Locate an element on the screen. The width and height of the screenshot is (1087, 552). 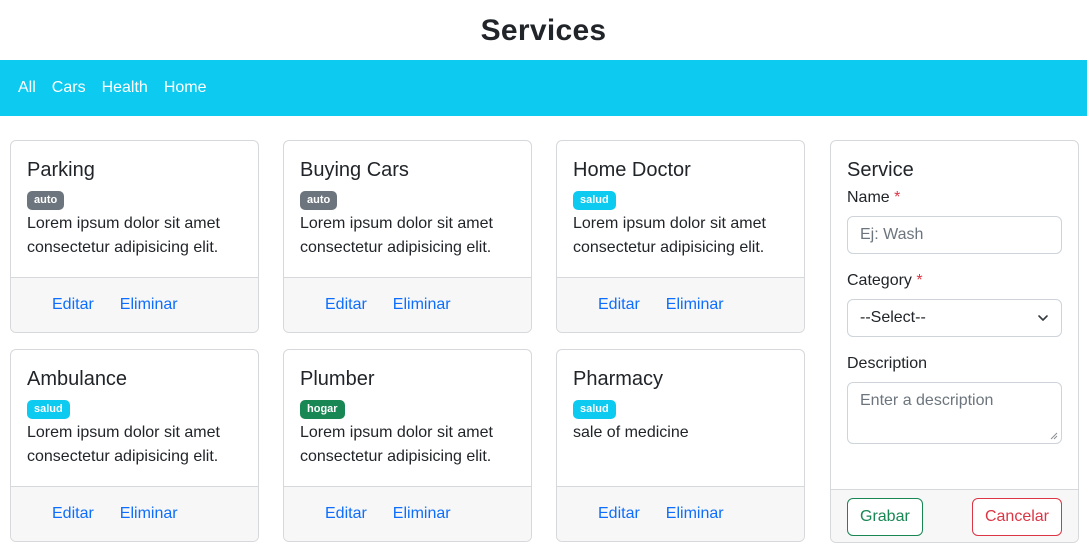
nav-link-cars: Cars is located at coordinates (69, 88).